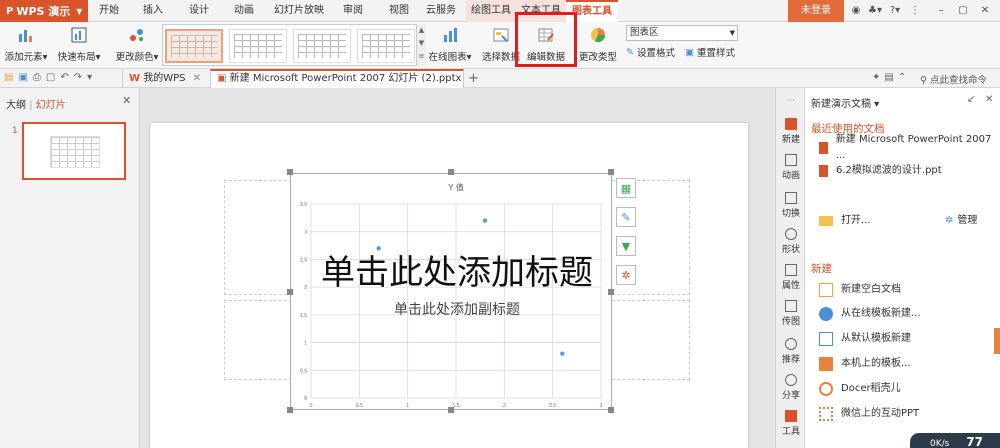  I want to click on skin-icon: ◉, so click(856, 11).